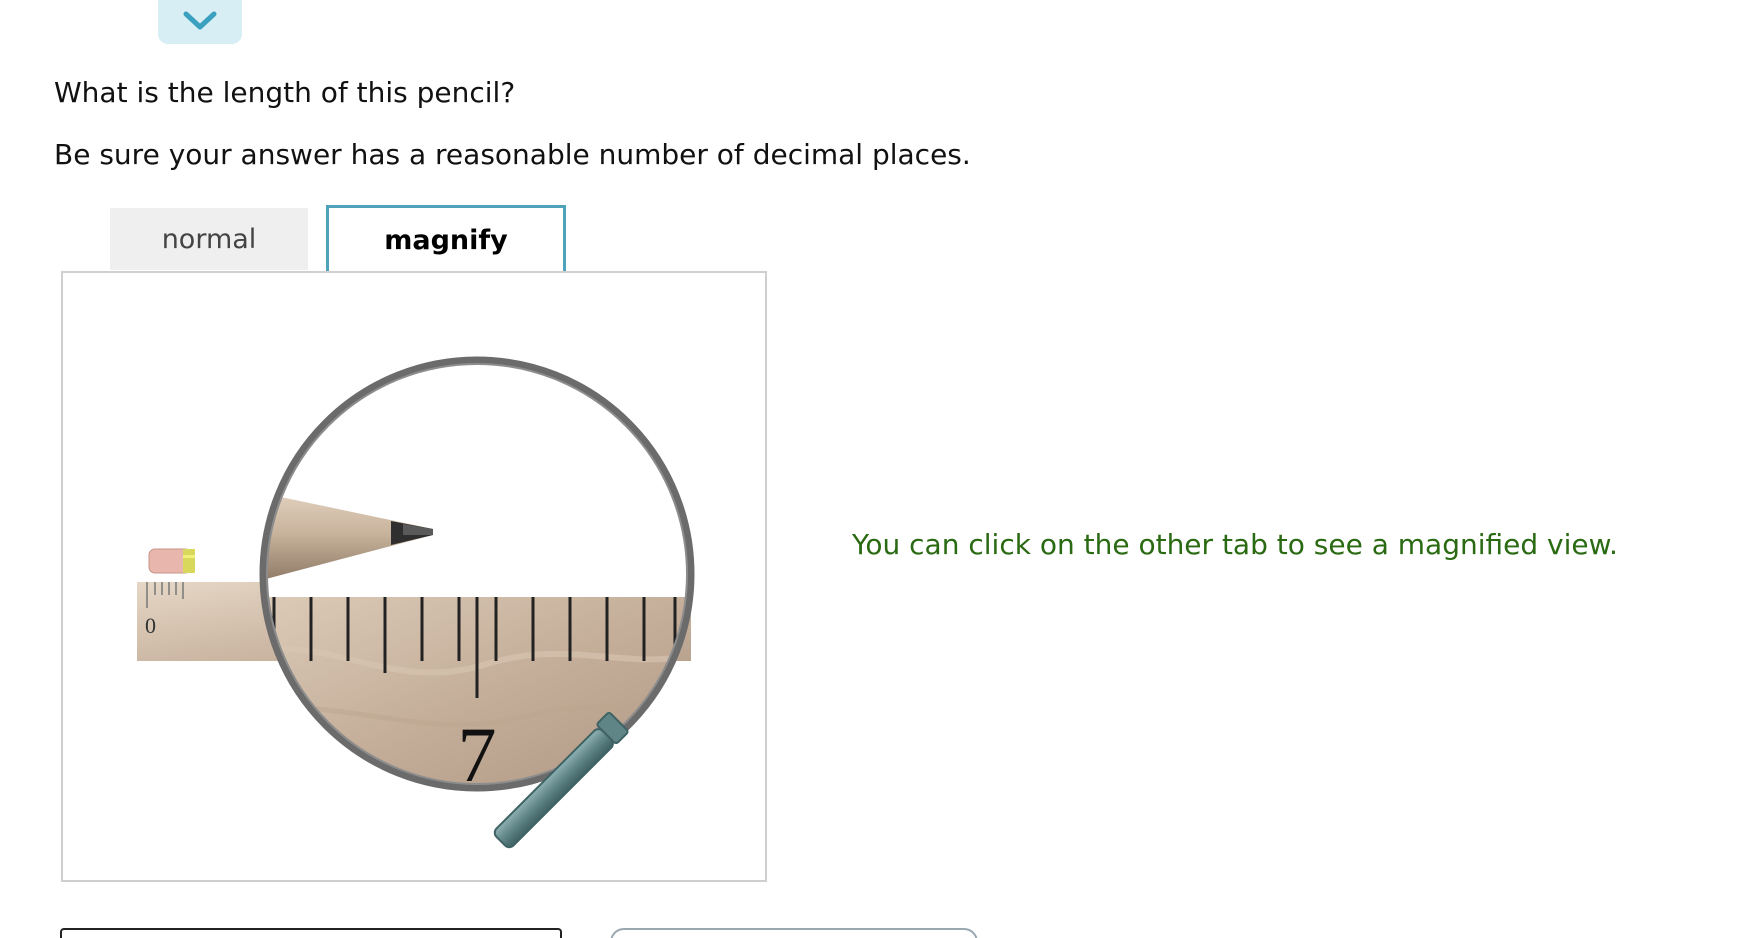  Describe the element at coordinates (285, 92) in the screenshot. I see `question-prompt: What is the length of this pencil?` at that location.